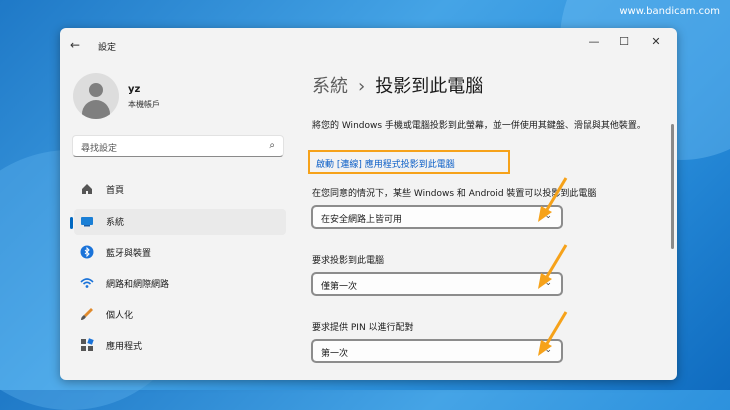 The width and height of the screenshot is (730, 410). Describe the element at coordinates (335, 354) in the screenshot. I see `dropdown-value: 第一次` at that location.